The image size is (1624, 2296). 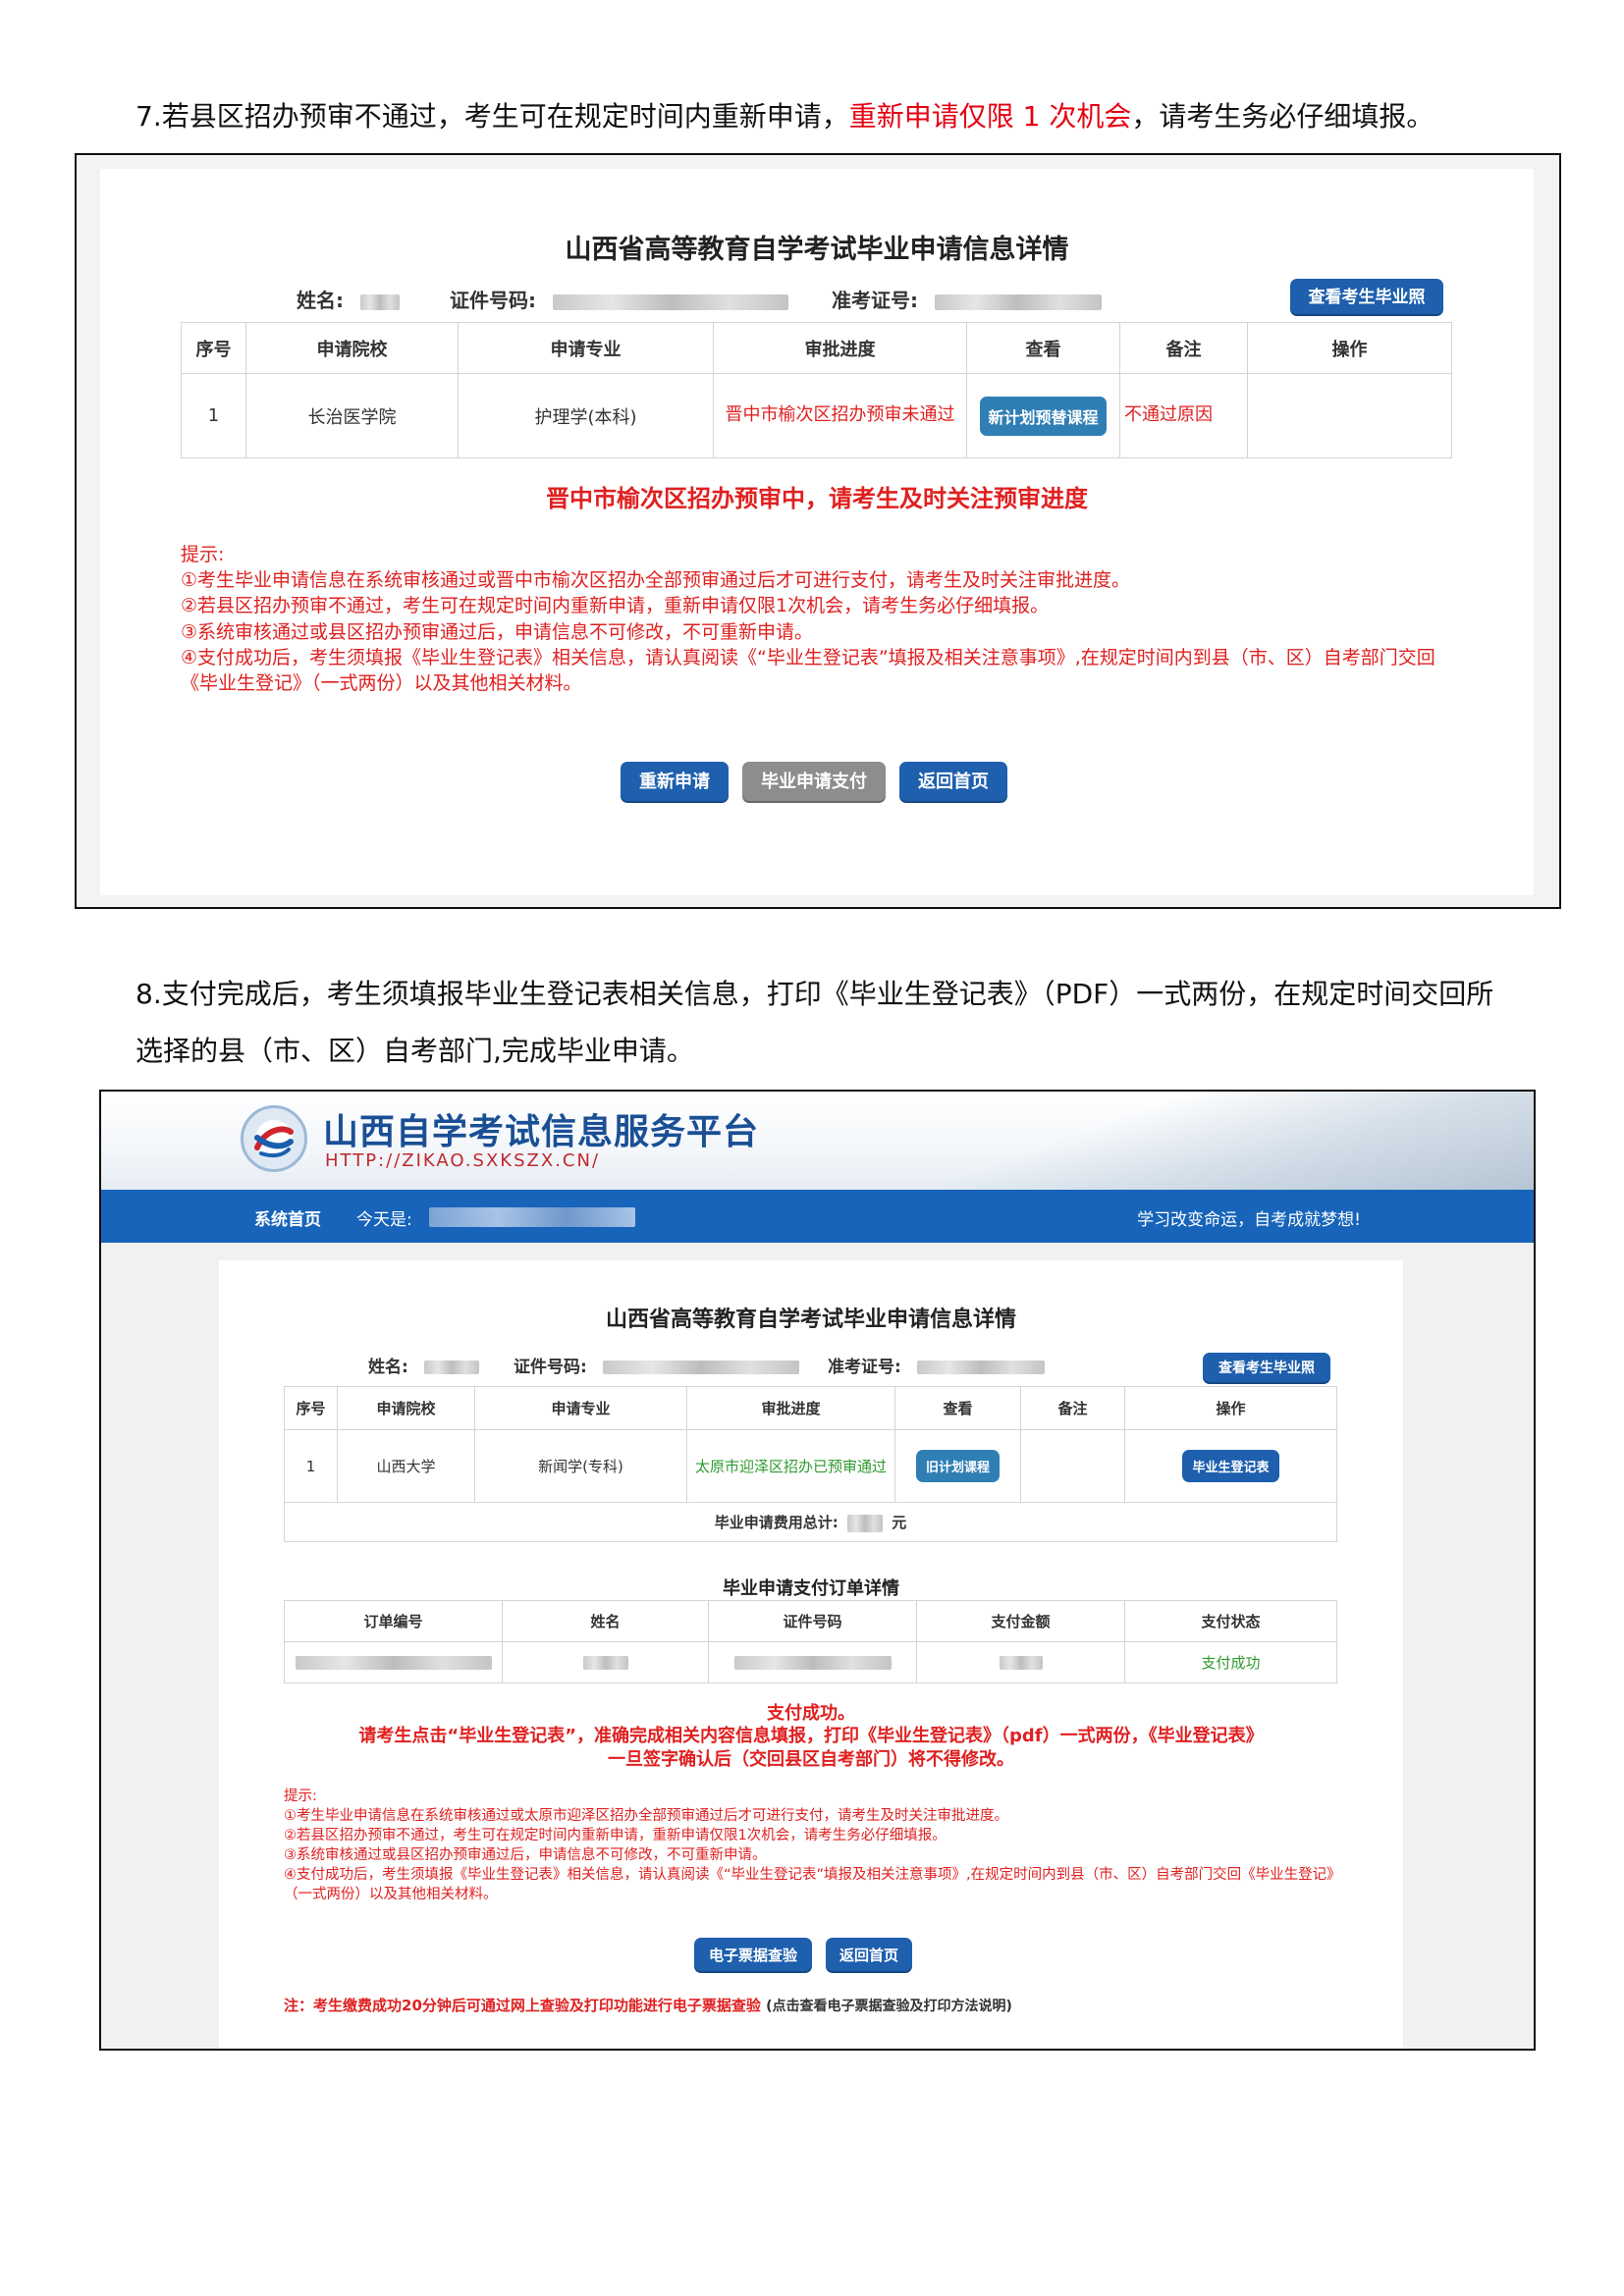 What do you see at coordinates (1043, 348) in the screenshot?
I see `header-view: 查看` at bounding box center [1043, 348].